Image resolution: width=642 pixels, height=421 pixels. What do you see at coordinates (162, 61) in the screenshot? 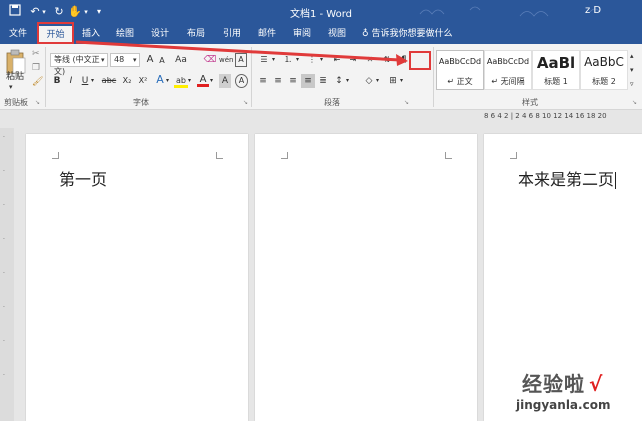
I see `shrink-font-button: A` at bounding box center [162, 61].